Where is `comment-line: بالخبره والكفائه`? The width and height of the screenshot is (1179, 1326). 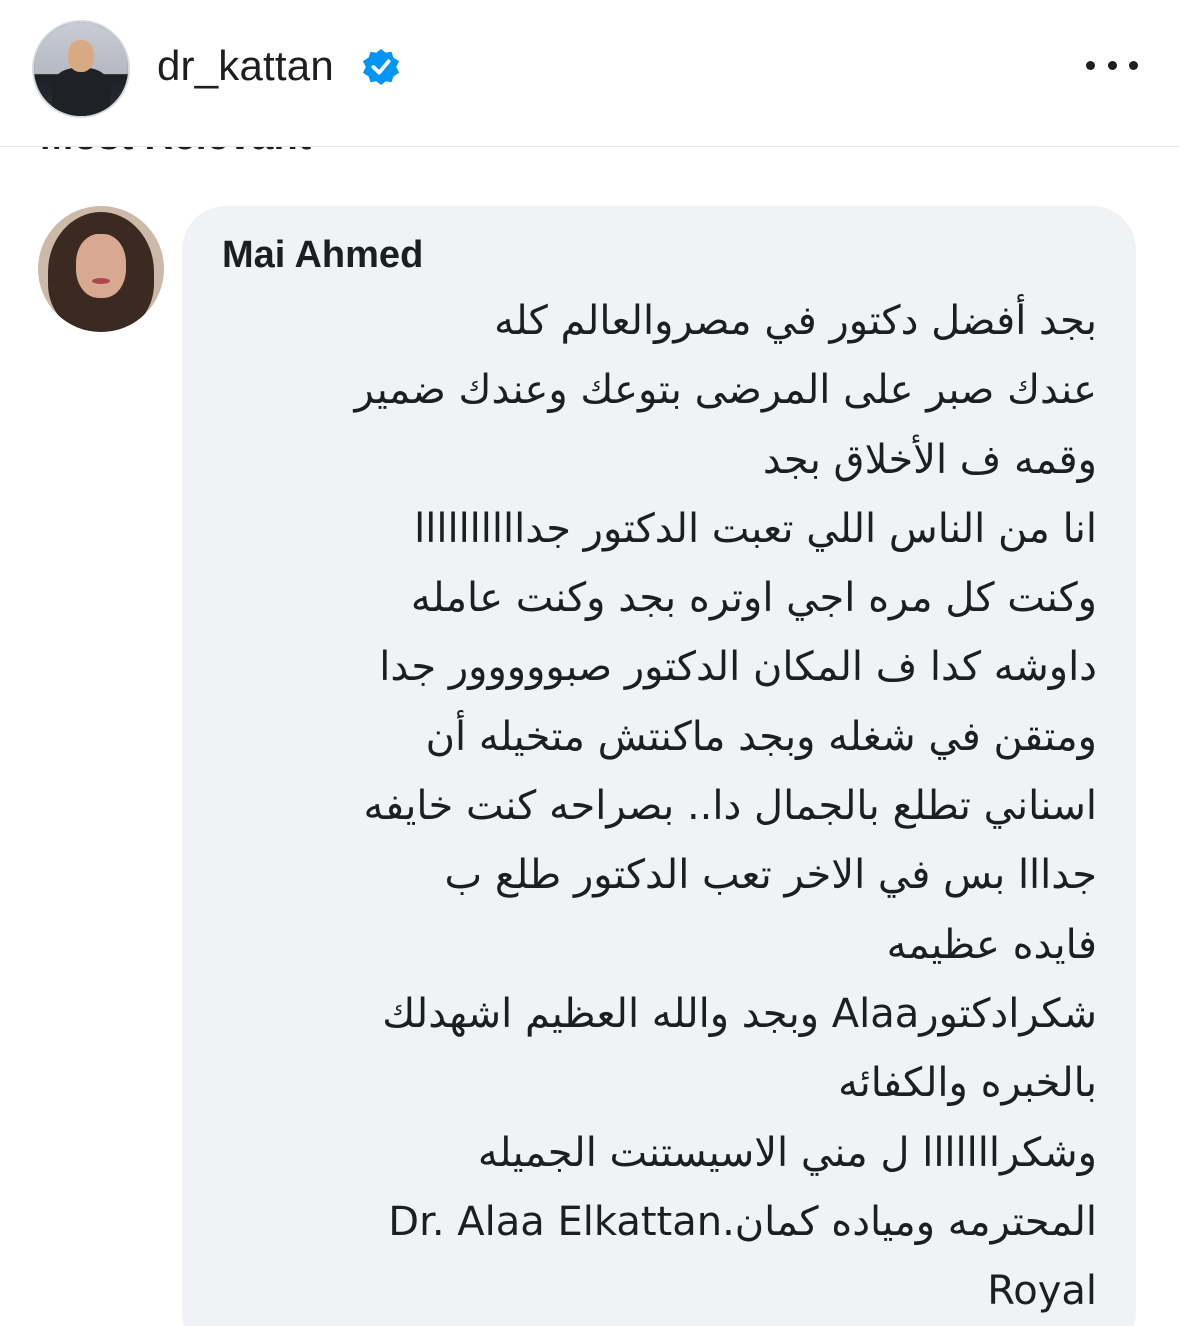 comment-line: بالخبره والكفائه is located at coordinates (967, 1083).